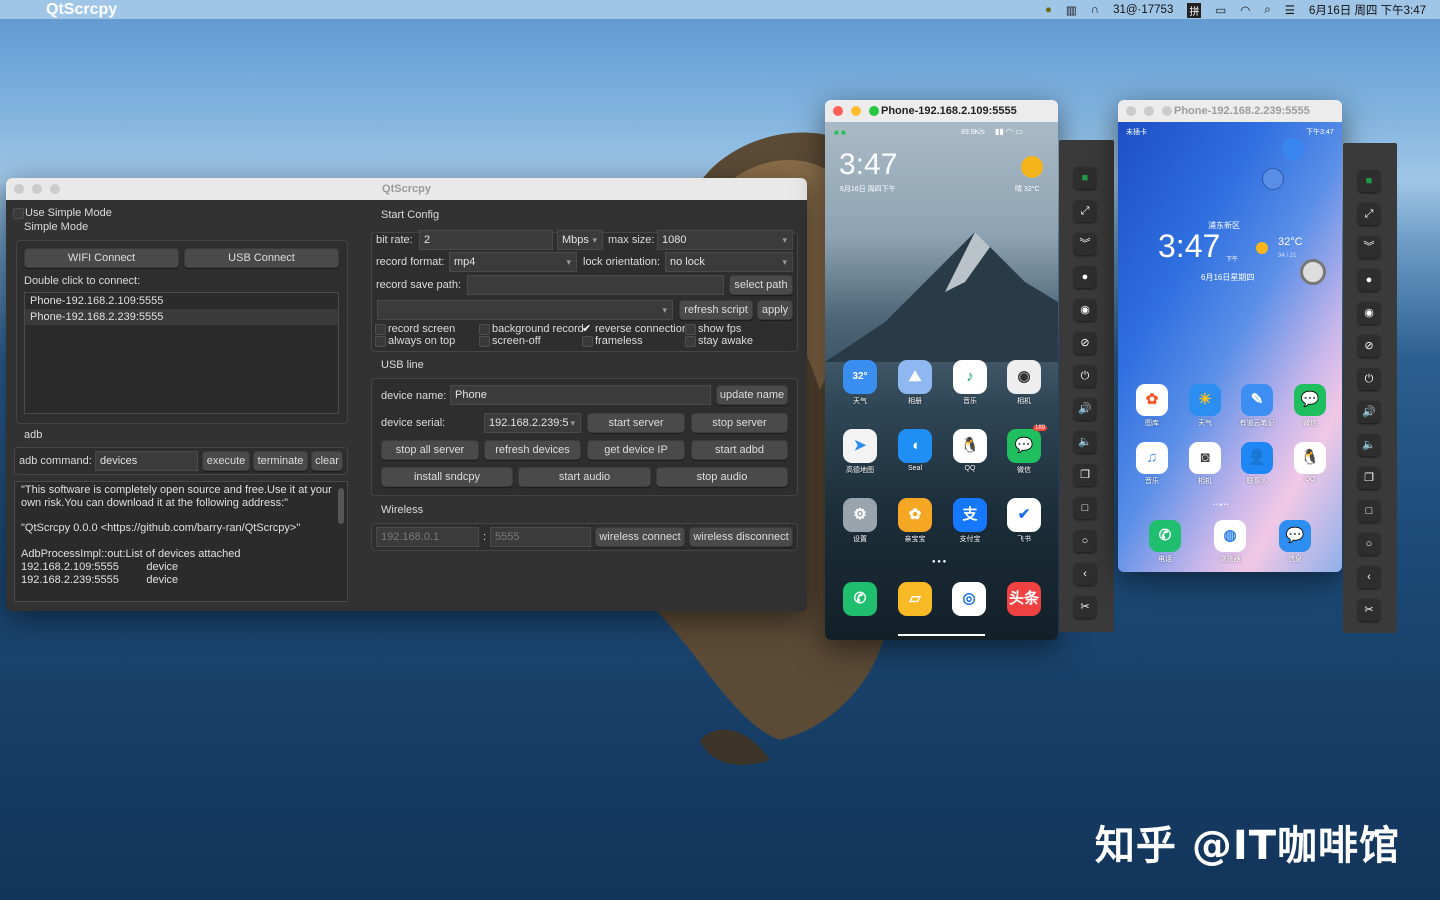 The height and width of the screenshot is (900, 1440). What do you see at coordinates (1085, 343) in the screenshot?
I see `screen-off-icon: ⊘` at bounding box center [1085, 343].